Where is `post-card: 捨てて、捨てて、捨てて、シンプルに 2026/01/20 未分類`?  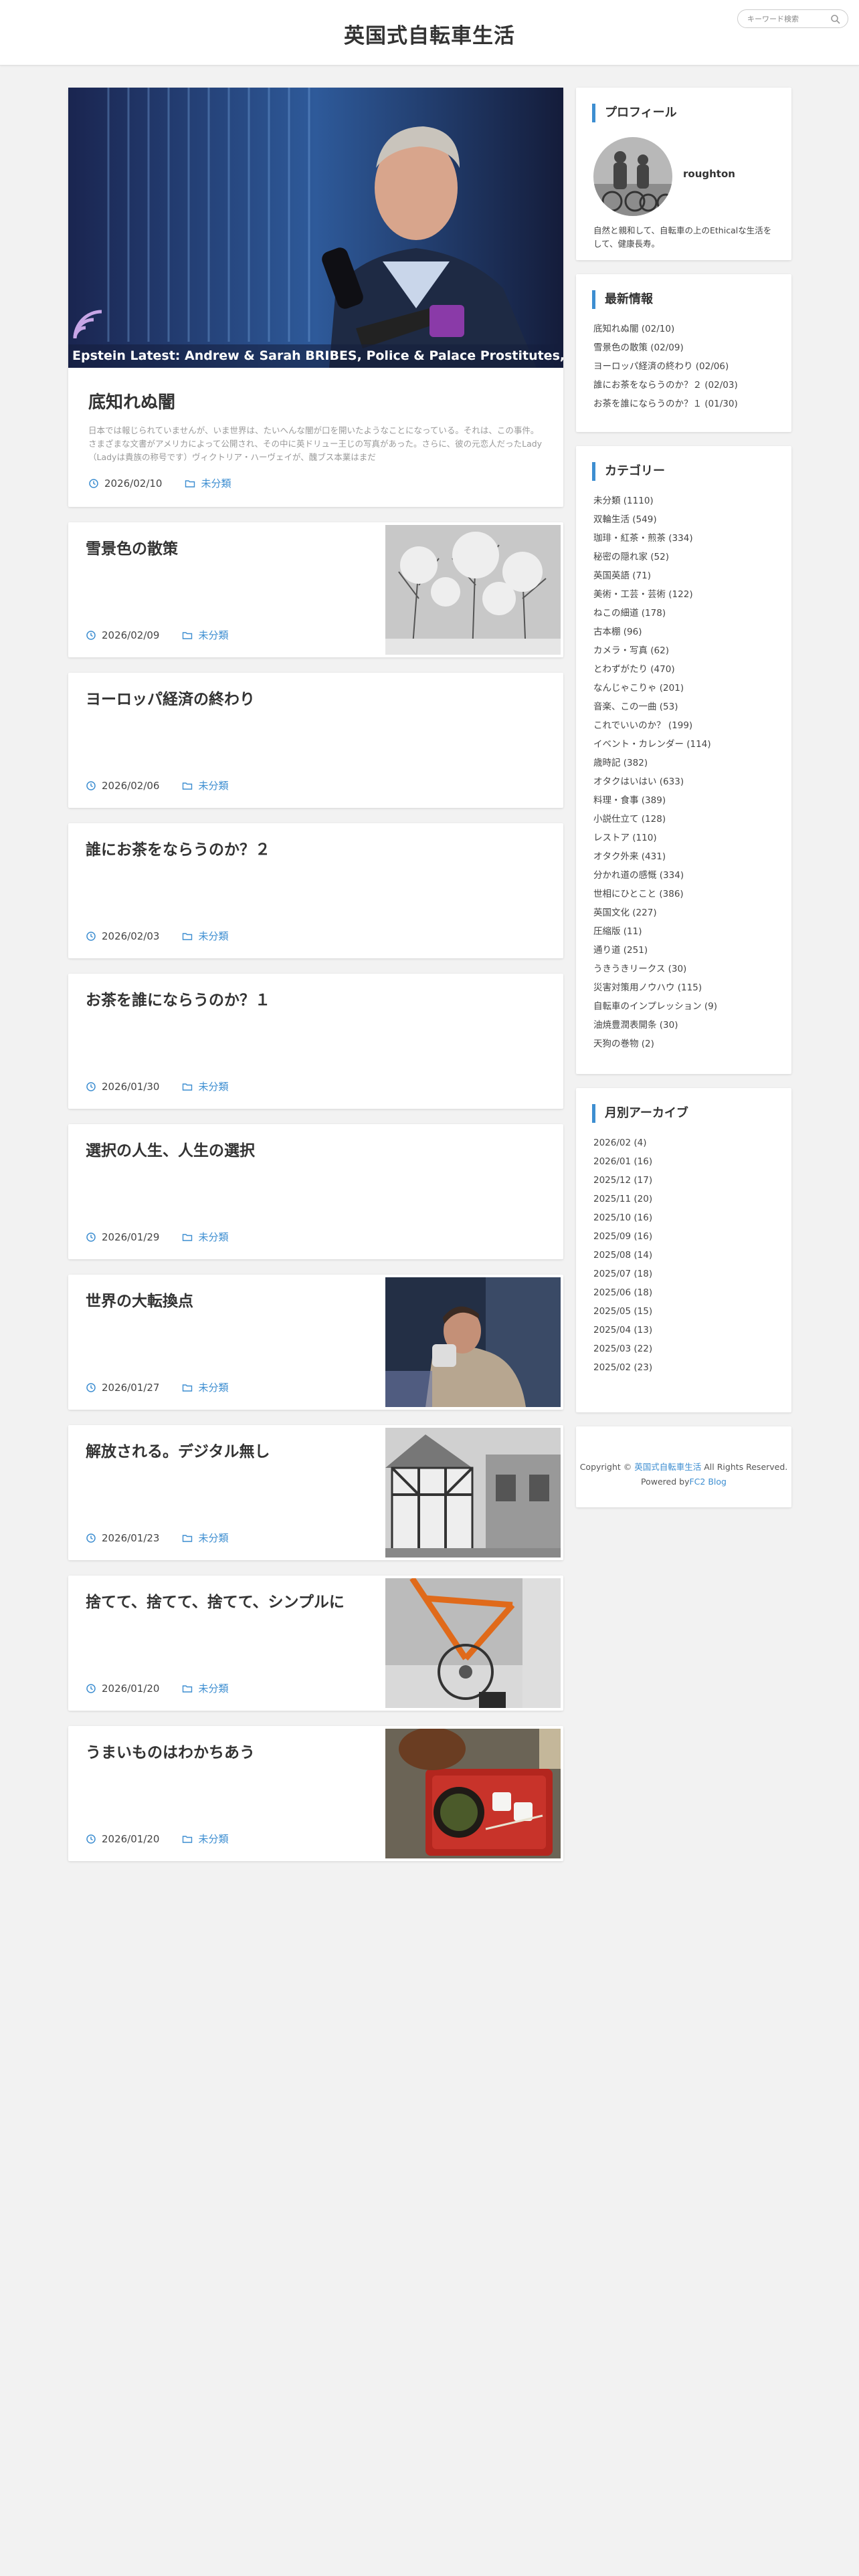
post-card: 捨てて、捨てて、捨てて、シンプルに 2026/01/20 未分類 is located at coordinates (315, 1643).